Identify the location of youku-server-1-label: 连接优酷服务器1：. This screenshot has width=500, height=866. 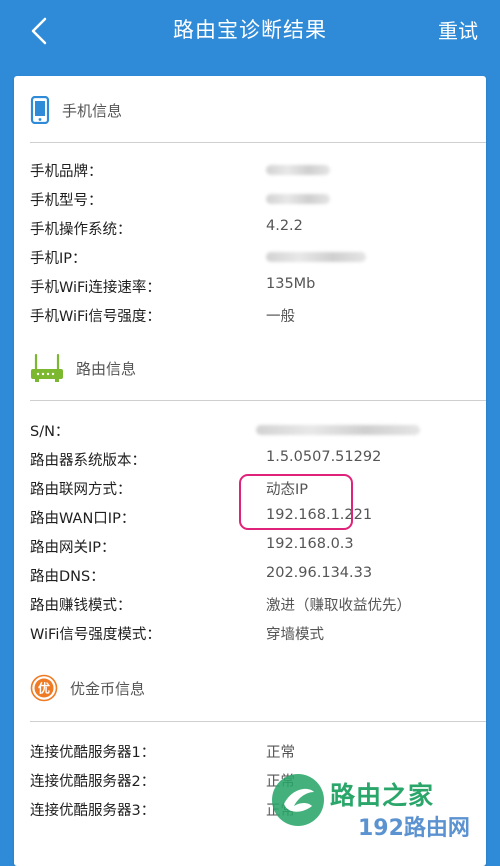
(93, 753).